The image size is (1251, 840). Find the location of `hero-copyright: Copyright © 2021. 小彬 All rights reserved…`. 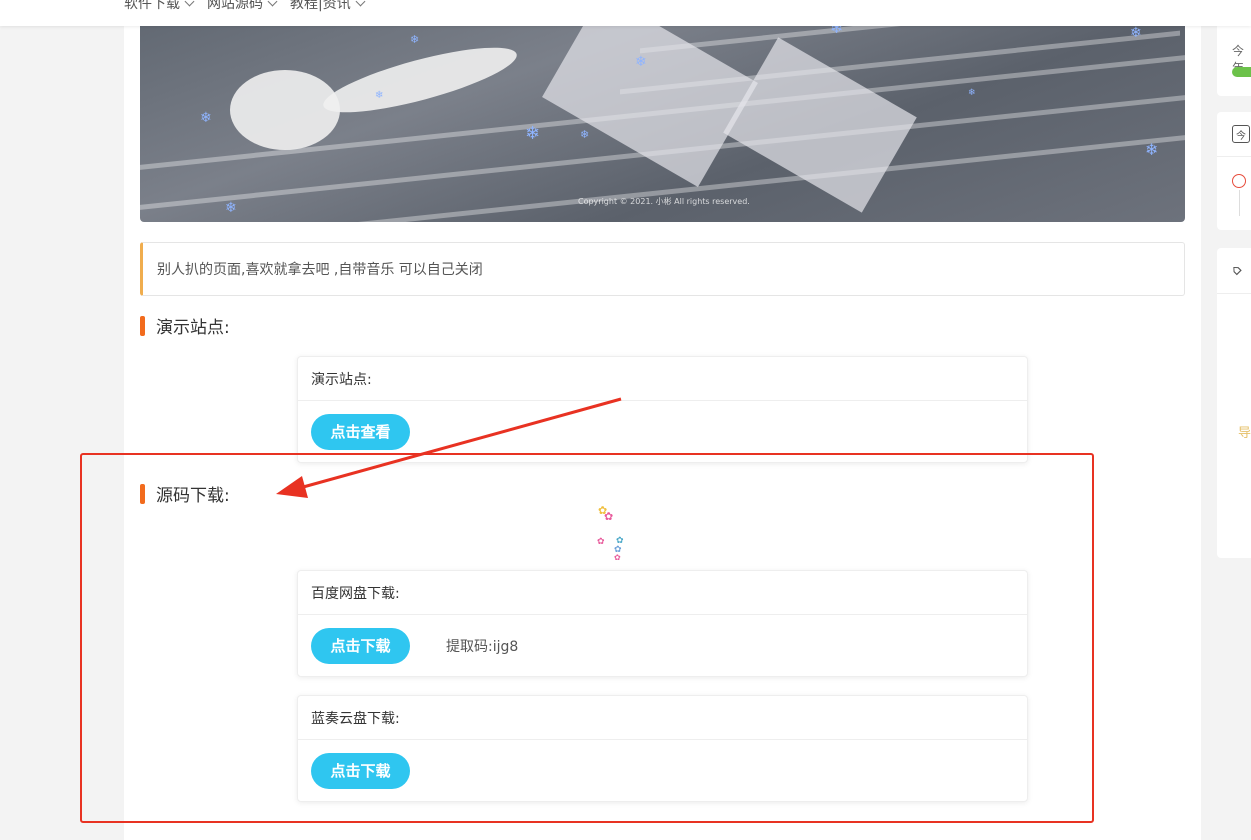

hero-copyright: Copyright © 2021. 小彬 All rights reserved… is located at coordinates (664, 201).